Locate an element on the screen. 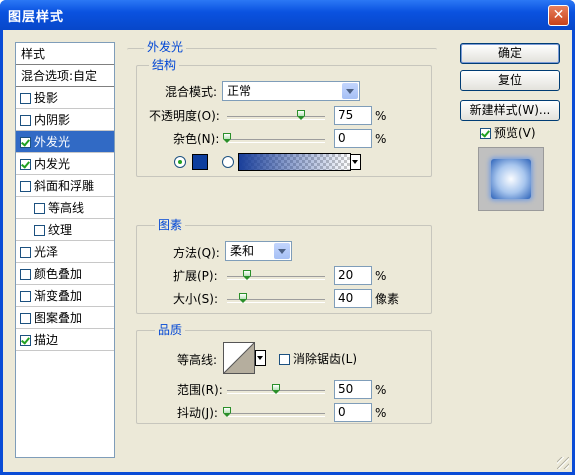 This screenshot has height=475, width=575. style-item-9: 渐变叠加 is located at coordinates (65, 296).